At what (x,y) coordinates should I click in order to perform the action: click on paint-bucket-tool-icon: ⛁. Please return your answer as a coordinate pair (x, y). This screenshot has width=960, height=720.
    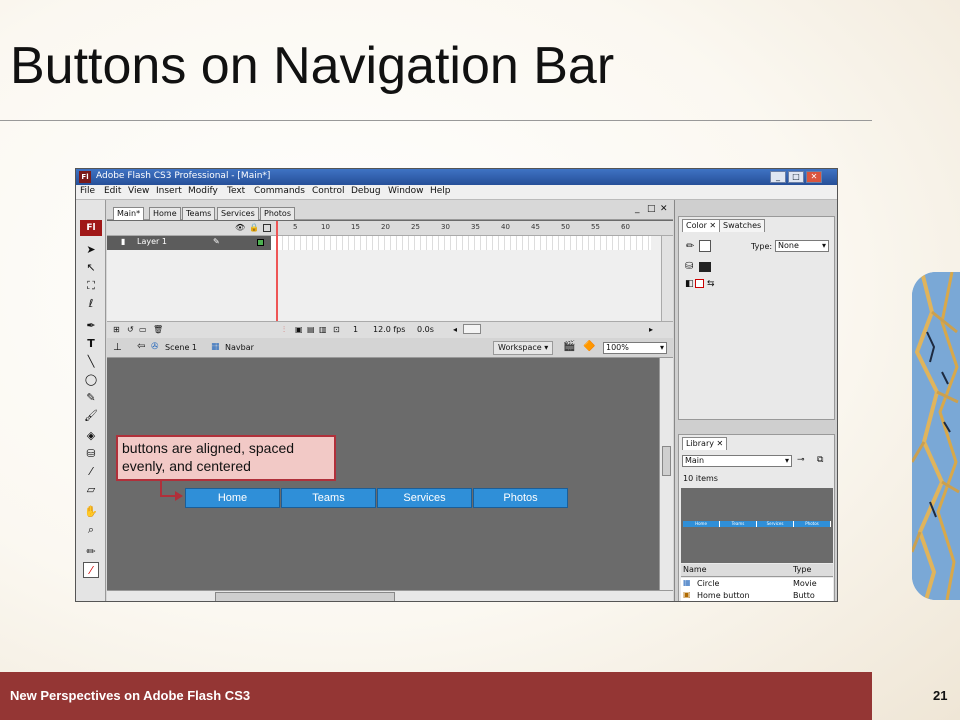
    Looking at the image, I should click on (91, 454).